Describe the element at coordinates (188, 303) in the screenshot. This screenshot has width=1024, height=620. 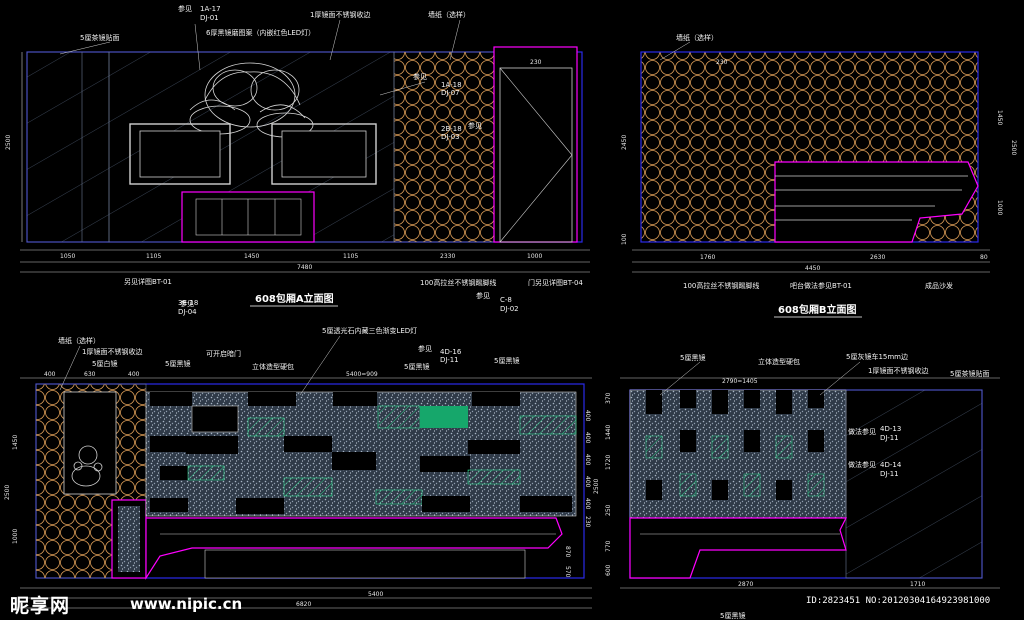
I see `label-a-18: 3E-18` at that location.